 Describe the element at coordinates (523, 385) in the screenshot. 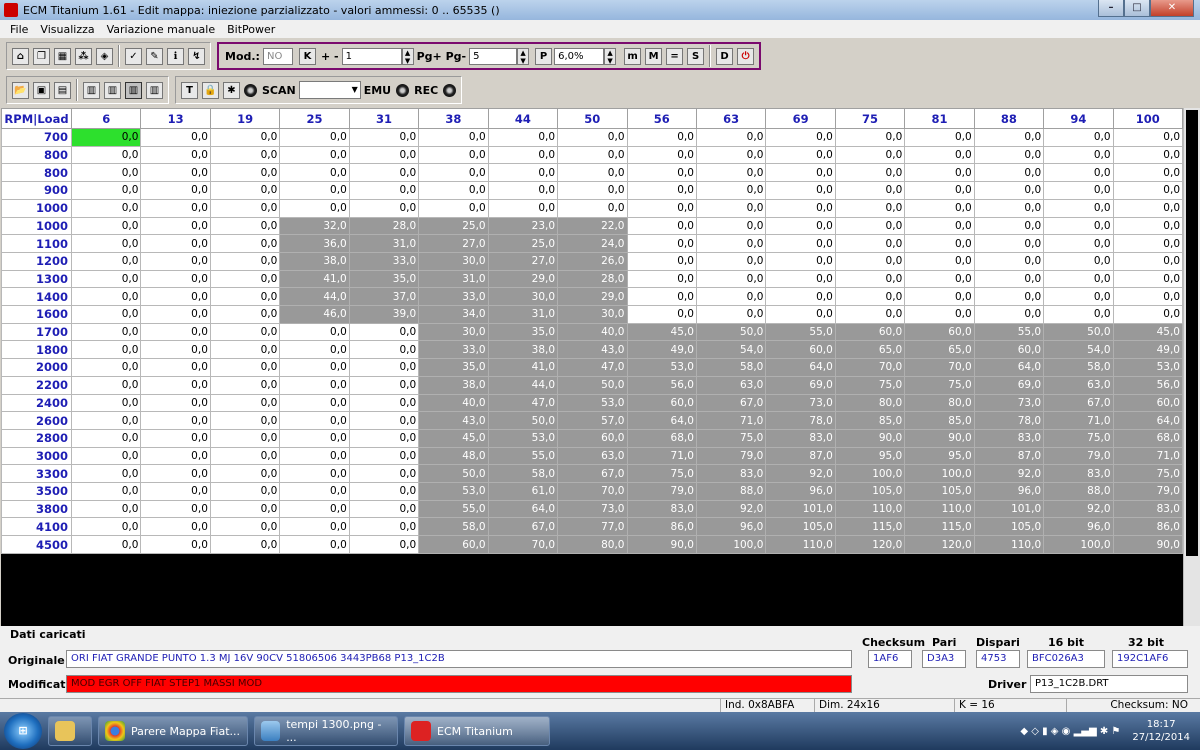

I see `map-cell: 44,0` at that location.